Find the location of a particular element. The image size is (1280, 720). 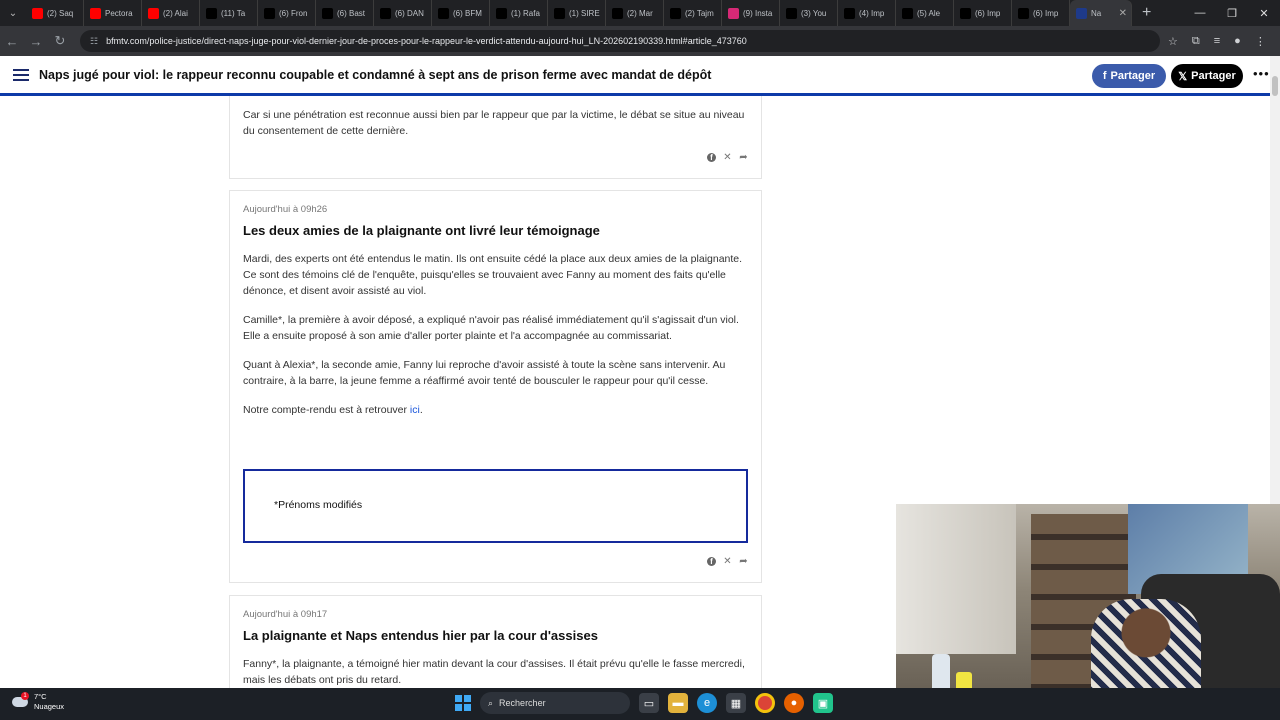

restore-icon: ❐ is located at coordinates (1232, 13).